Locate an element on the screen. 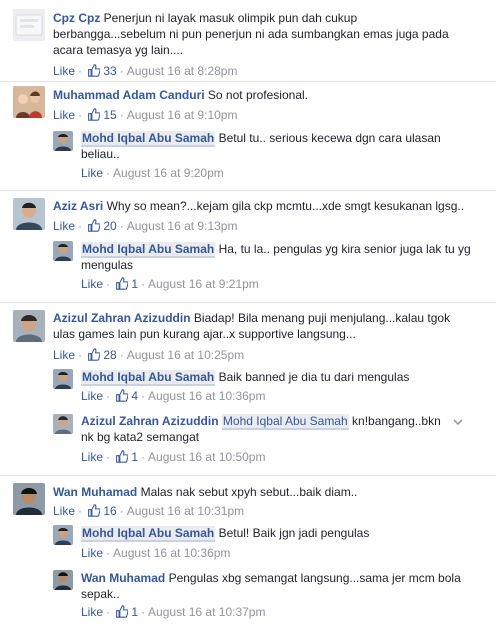 The image size is (496, 626). reply-actions: Like · 1 · August 16 at 9:21pm is located at coordinates (170, 284).